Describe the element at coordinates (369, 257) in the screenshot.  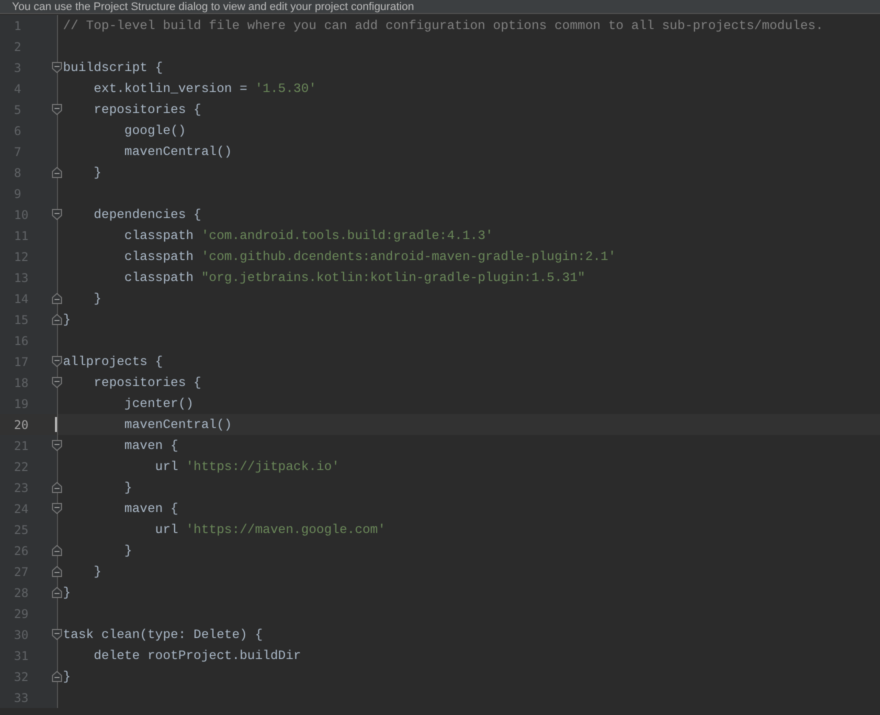
I see `code-line: classpath 'com.github.dcendents:android-maven-gradle-plugin:2.1'` at that location.